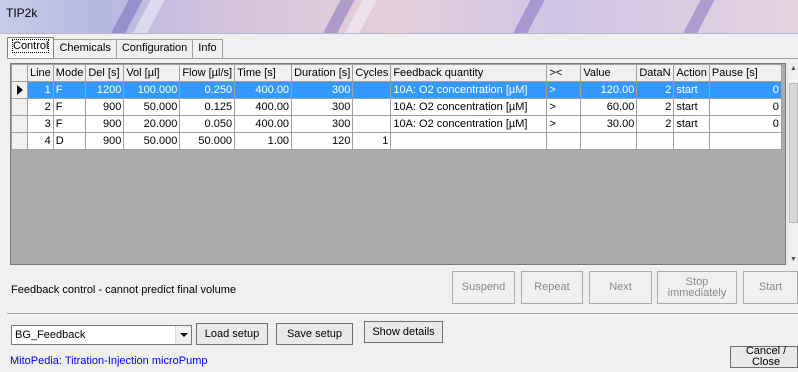 This screenshot has width=798, height=372. What do you see at coordinates (40, 141) in the screenshot?
I see `cell-line: 4` at bounding box center [40, 141].